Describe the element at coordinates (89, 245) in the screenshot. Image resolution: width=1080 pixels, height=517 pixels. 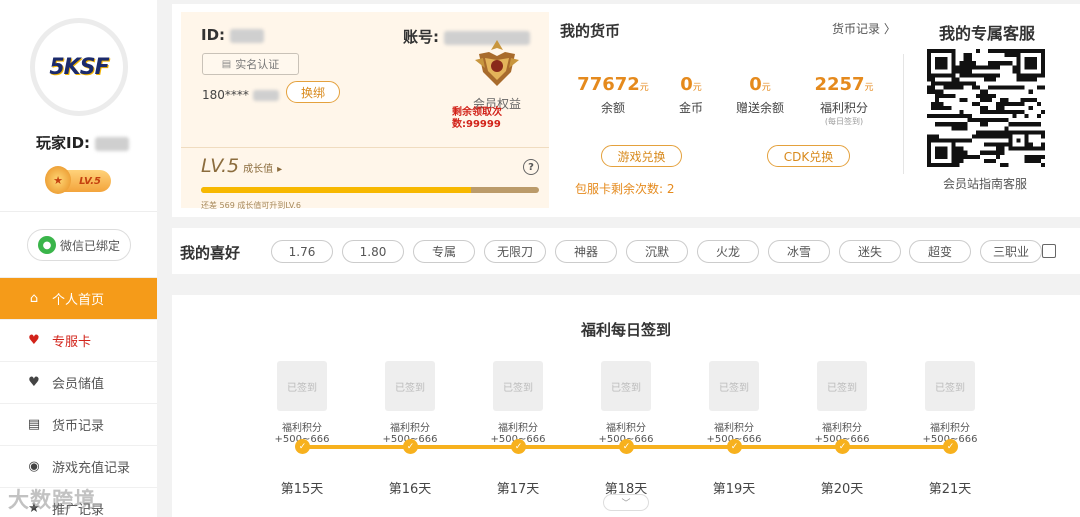
I see `wechat-bound-label: 微信已绑定` at that location.